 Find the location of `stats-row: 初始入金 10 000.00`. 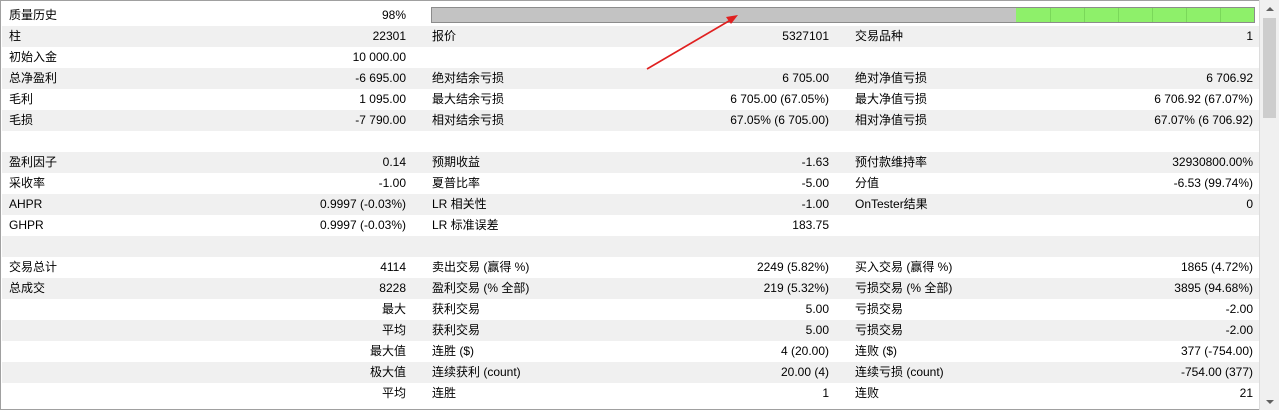

stats-row: 初始入金 10 000.00 is located at coordinates (630, 57).